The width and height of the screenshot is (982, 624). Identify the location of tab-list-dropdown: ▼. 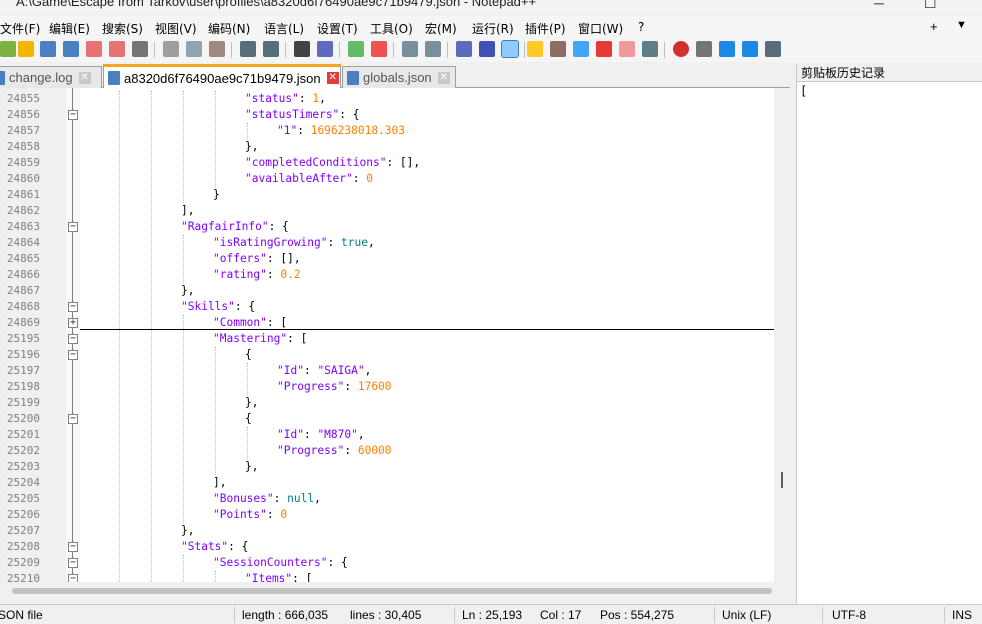
(961, 25).